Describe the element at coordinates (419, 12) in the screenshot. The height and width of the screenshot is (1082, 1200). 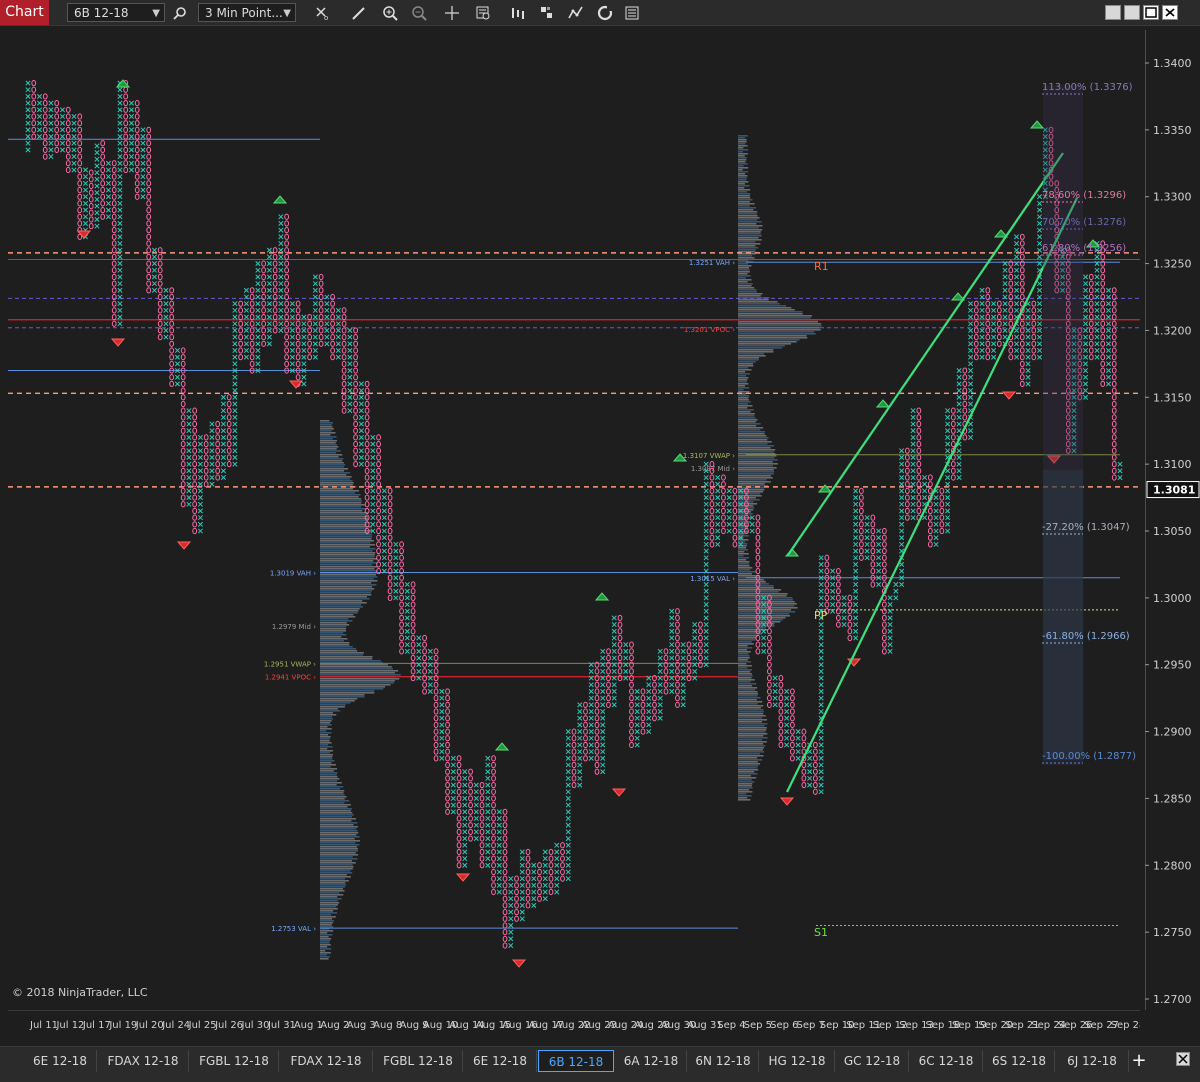
I see `zoom-out-icon` at that location.